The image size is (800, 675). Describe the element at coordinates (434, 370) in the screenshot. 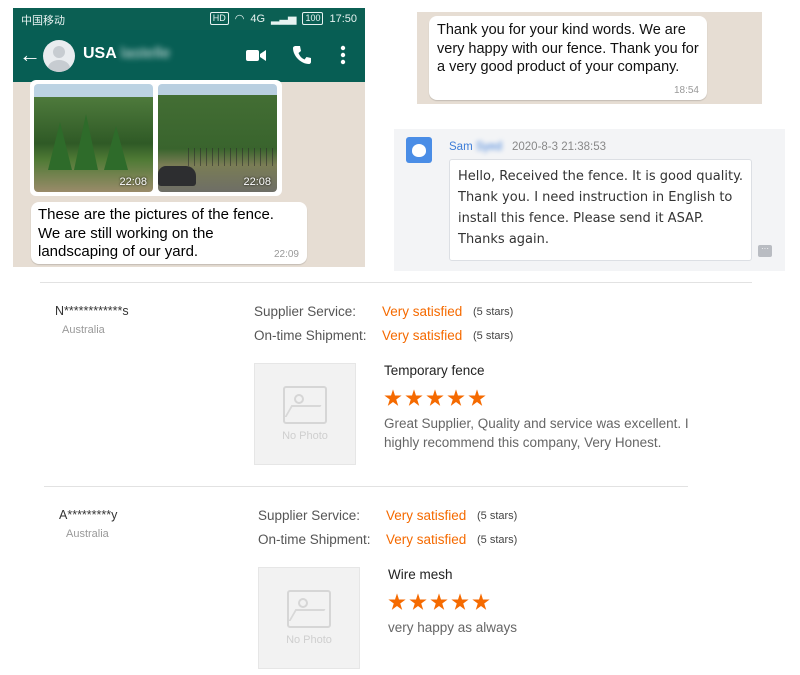

I see `product-name: Temporary fence` at that location.